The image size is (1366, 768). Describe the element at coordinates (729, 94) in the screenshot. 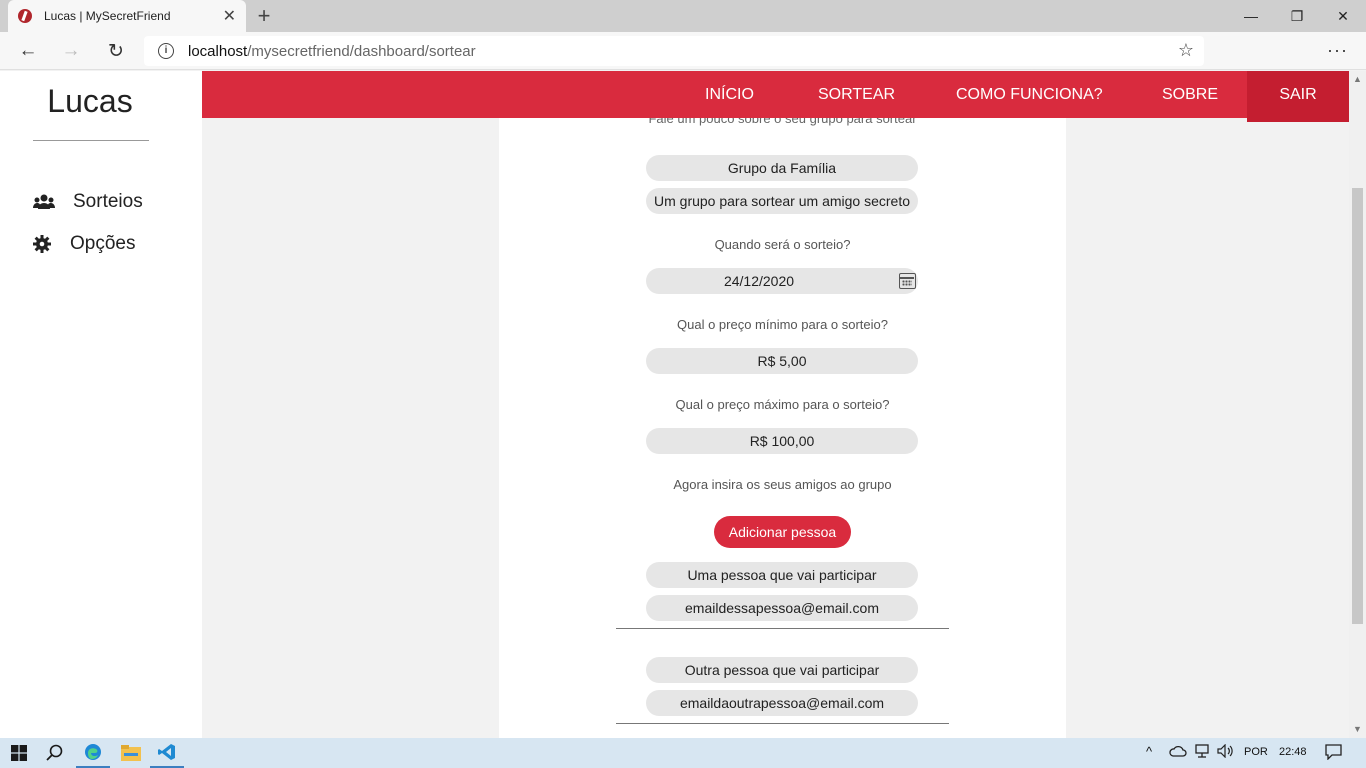

I see `nav-inicio: INÍCIO` at that location.